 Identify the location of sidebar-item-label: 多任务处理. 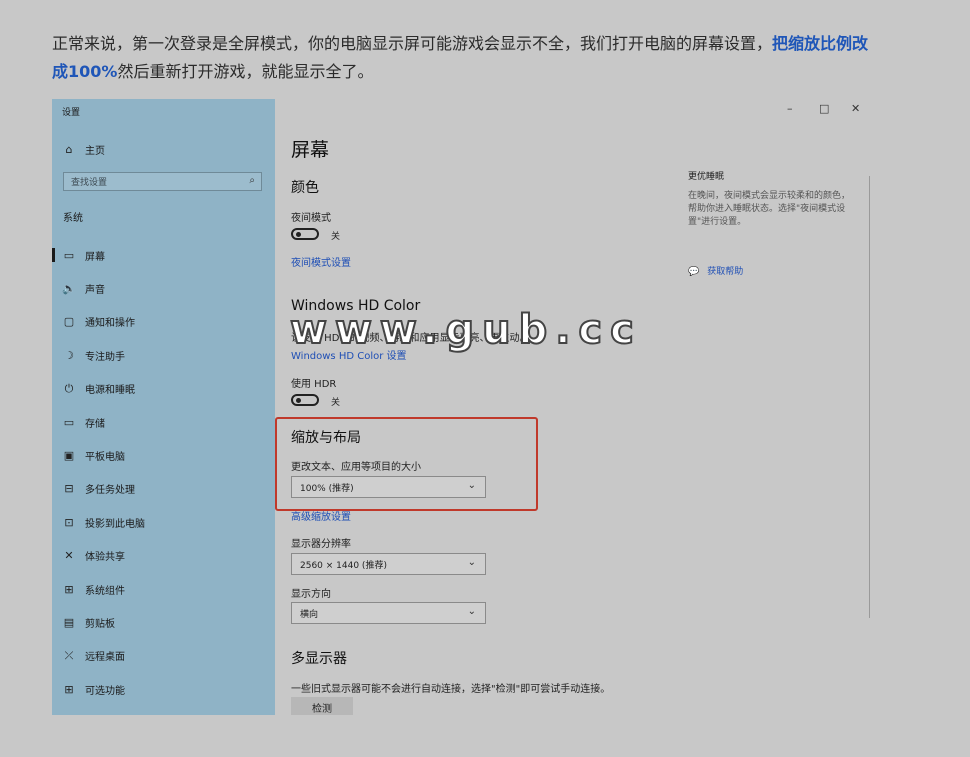
(110, 491).